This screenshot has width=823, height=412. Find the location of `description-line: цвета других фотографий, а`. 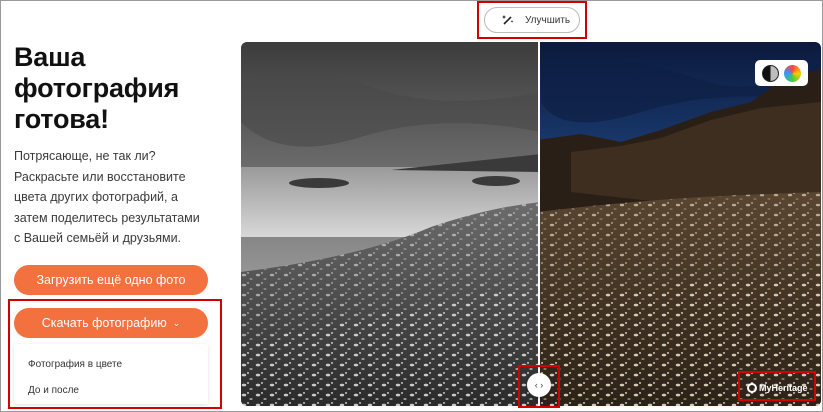

description-line: цвета других фотографий, а is located at coordinates (96, 197).